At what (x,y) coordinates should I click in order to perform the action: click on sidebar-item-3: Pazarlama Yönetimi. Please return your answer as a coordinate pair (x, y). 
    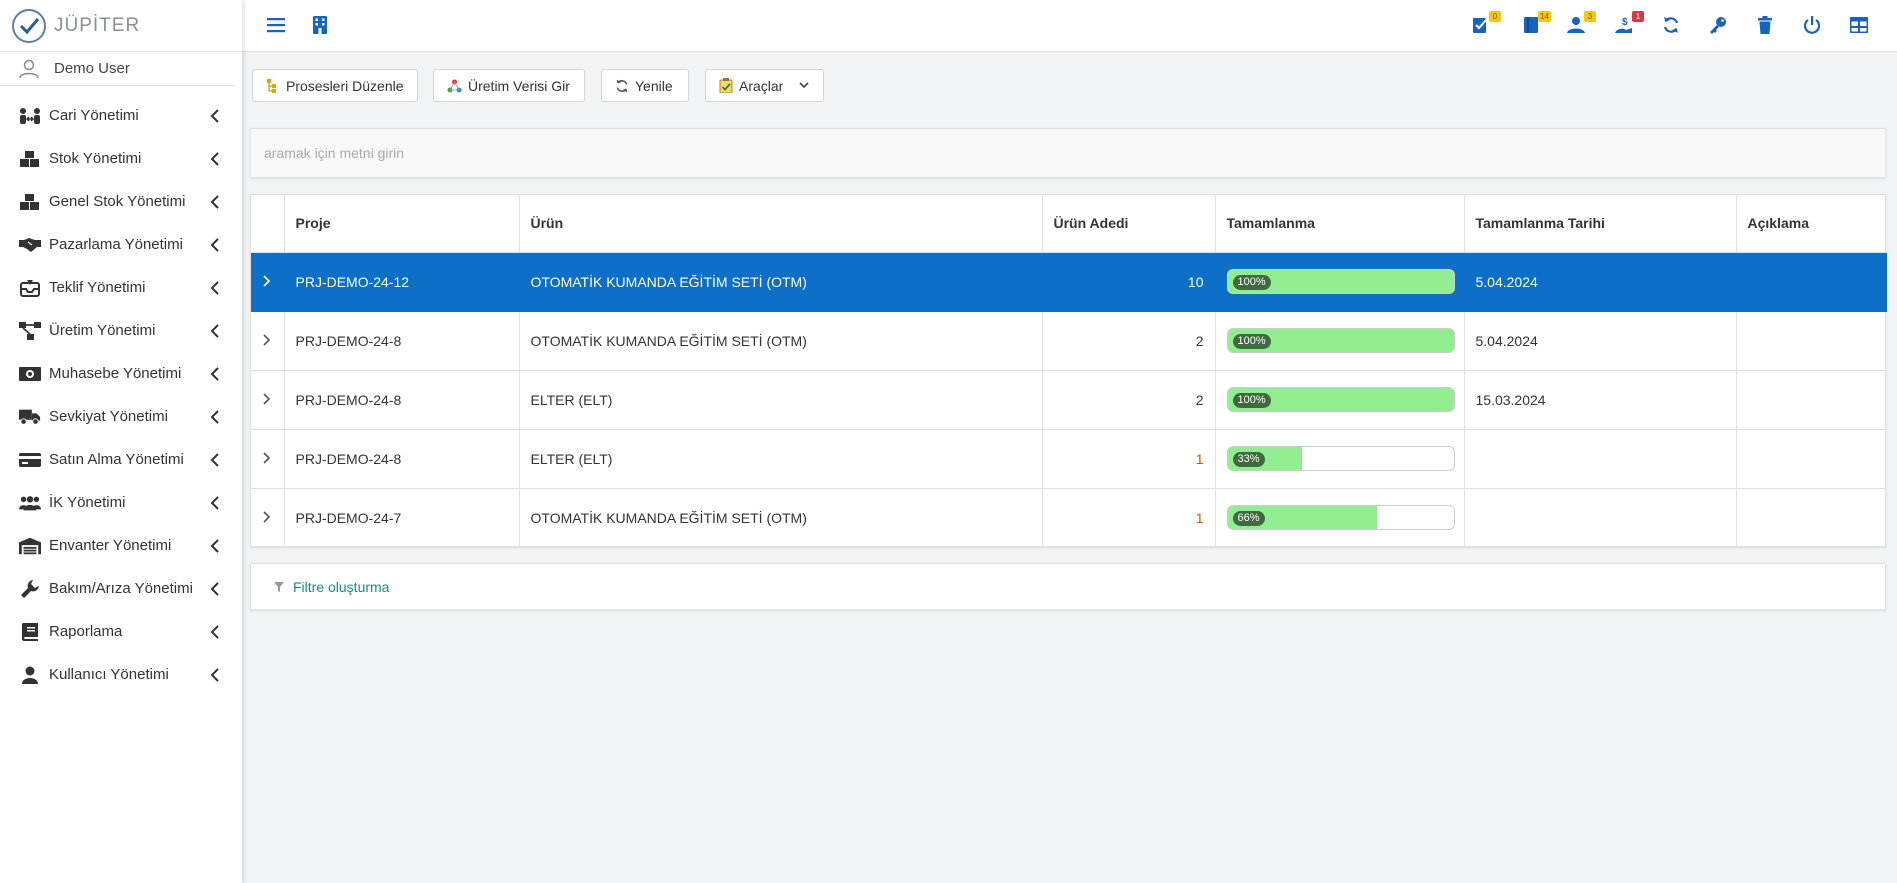
    Looking at the image, I should click on (121, 244).